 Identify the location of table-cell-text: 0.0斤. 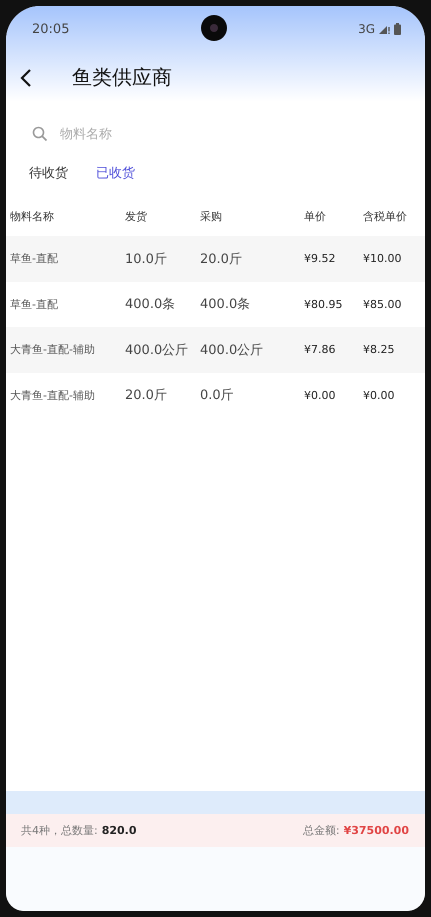
(217, 395).